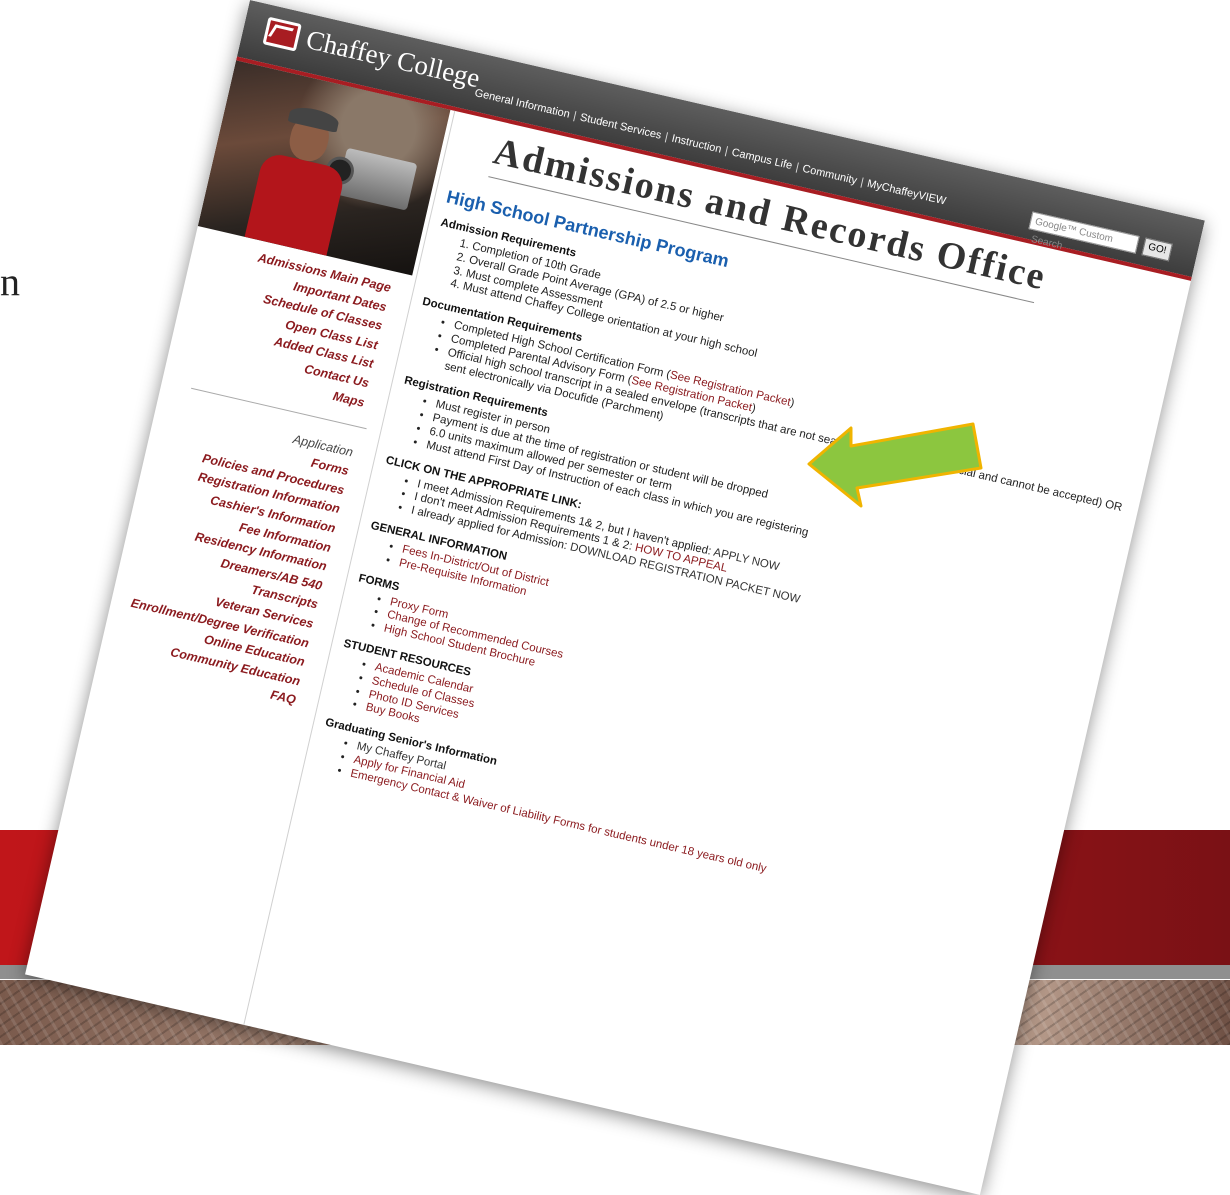  I want to click on search-input: Google™ Custom Search, so click(1084, 232).